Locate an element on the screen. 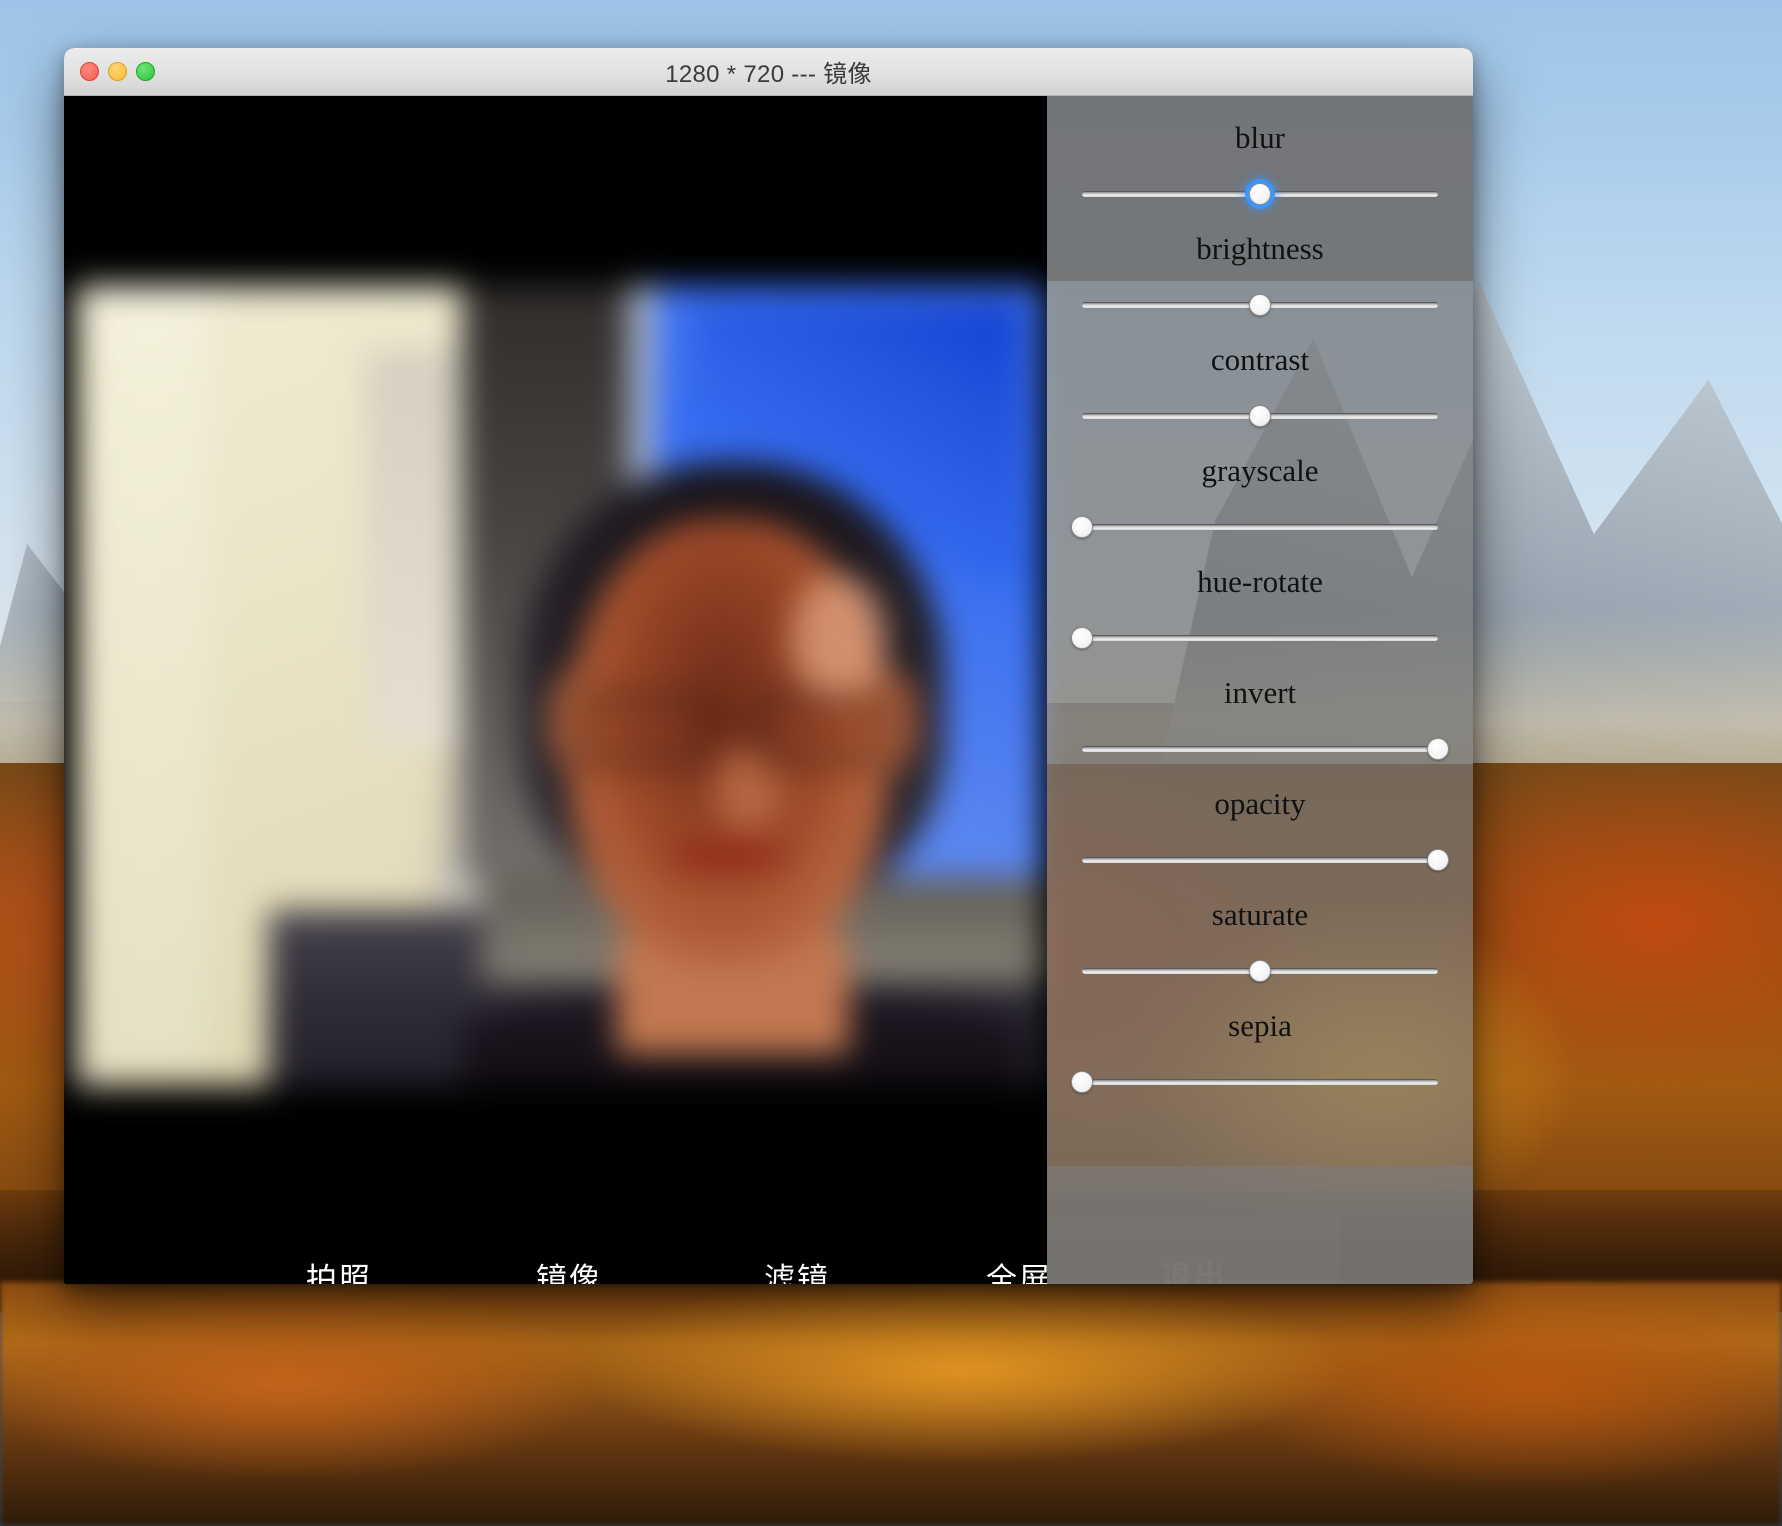 Image resolution: width=1782 pixels, height=1526 pixels. maximize-window-button is located at coordinates (145, 71).